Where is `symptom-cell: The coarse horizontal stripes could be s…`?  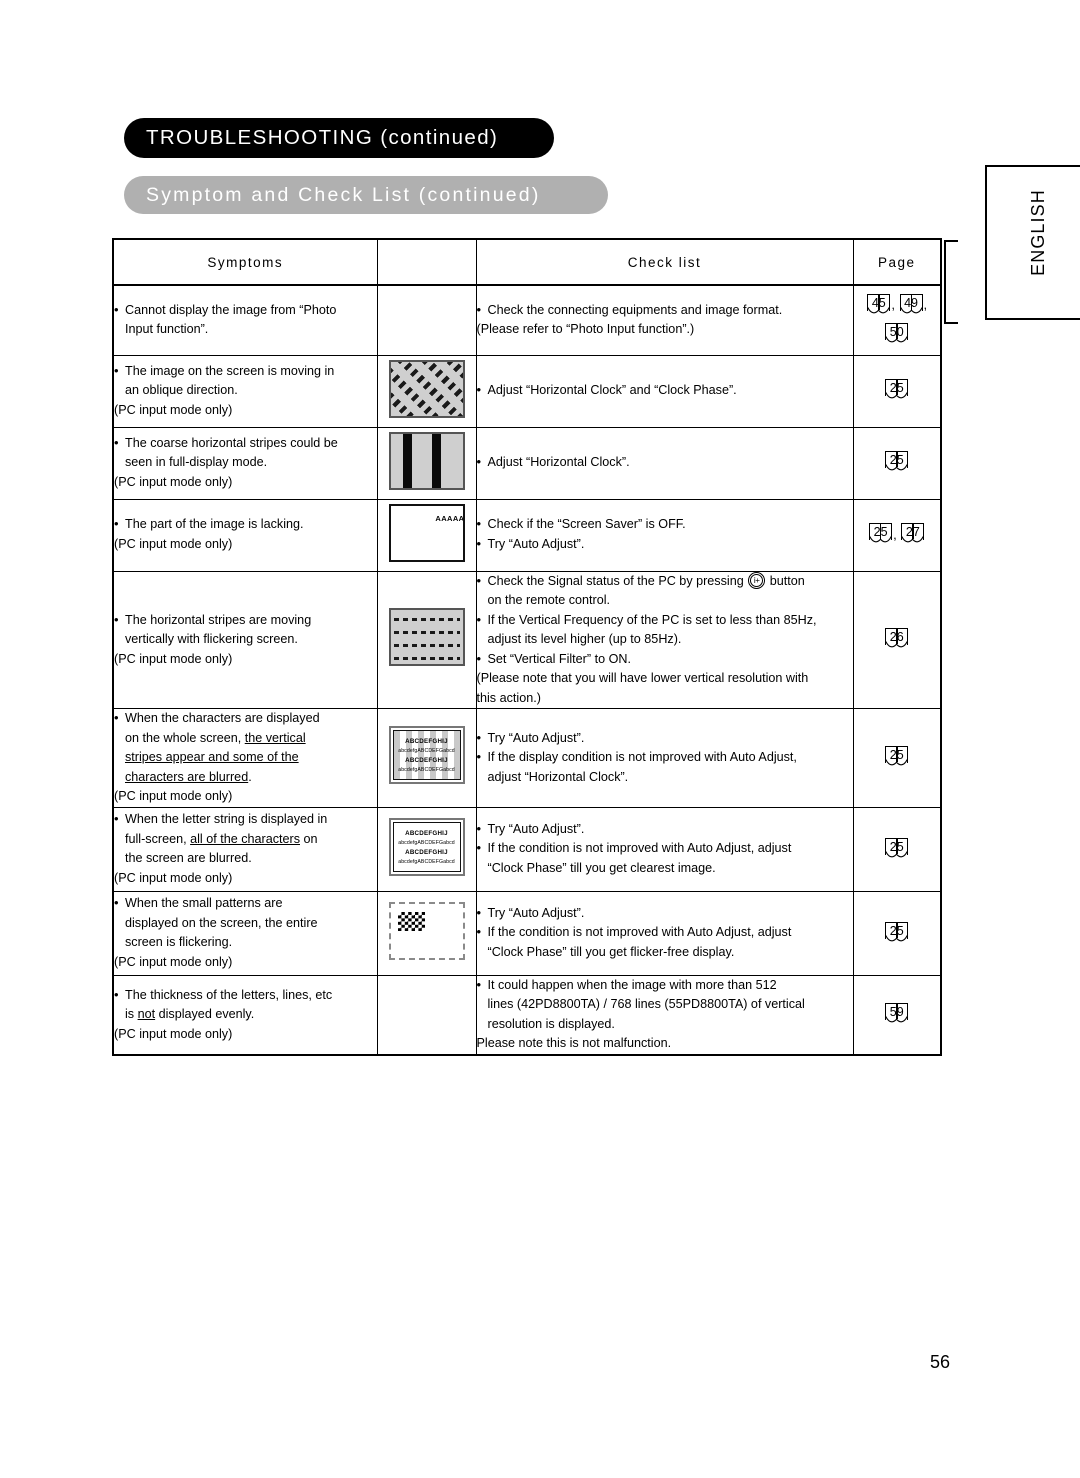 symptom-cell: The coarse horizontal stripes could be s… is located at coordinates (245, 463).